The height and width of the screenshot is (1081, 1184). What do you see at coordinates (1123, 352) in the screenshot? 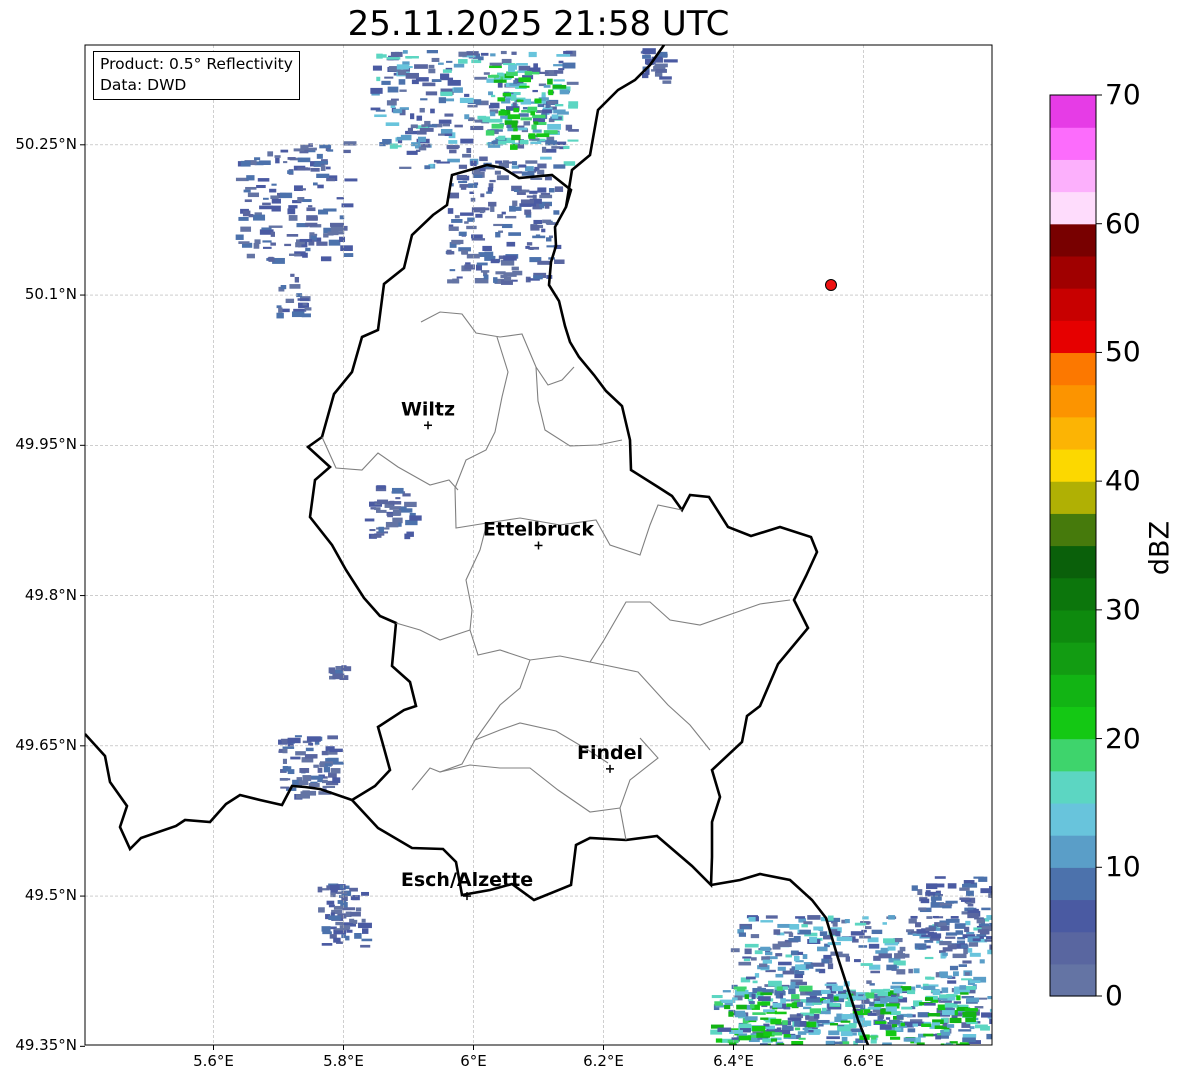
I see `colorbar-tick-label: 50` at bounding box center [1123, 352].